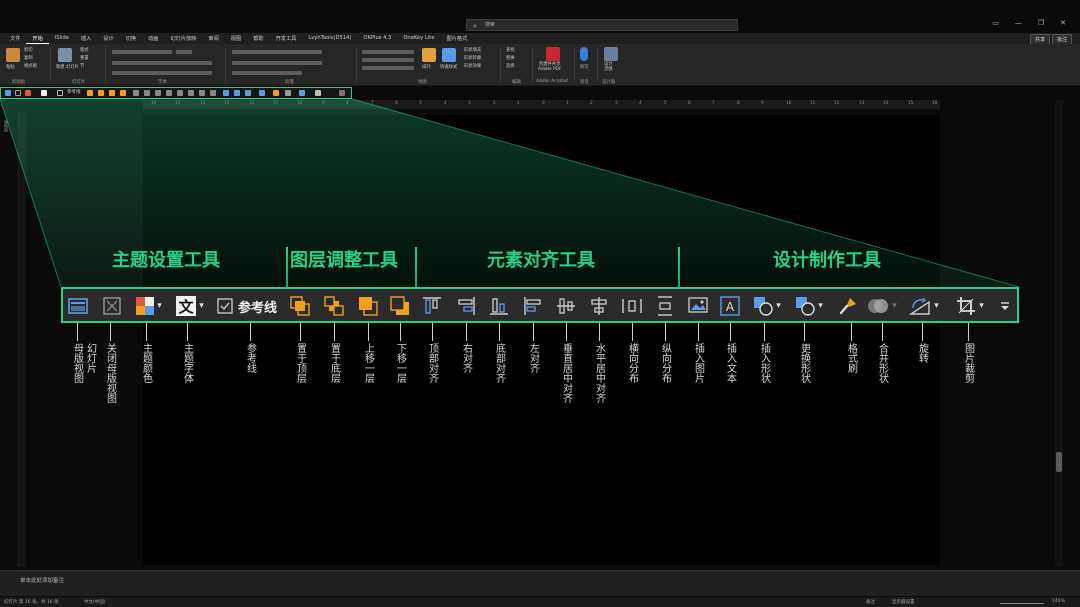  Describe the element at coordinates (169, 93) in the screenshot. I see `qat-align-left-icon` at that location.